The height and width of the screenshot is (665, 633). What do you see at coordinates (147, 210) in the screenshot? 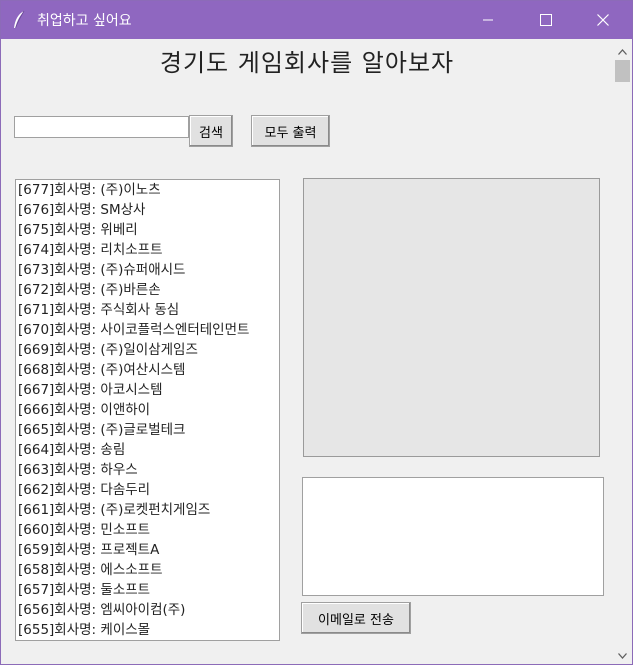
I see `list-item: [676]회사명: SM상사` at bounding box center [147, 210].